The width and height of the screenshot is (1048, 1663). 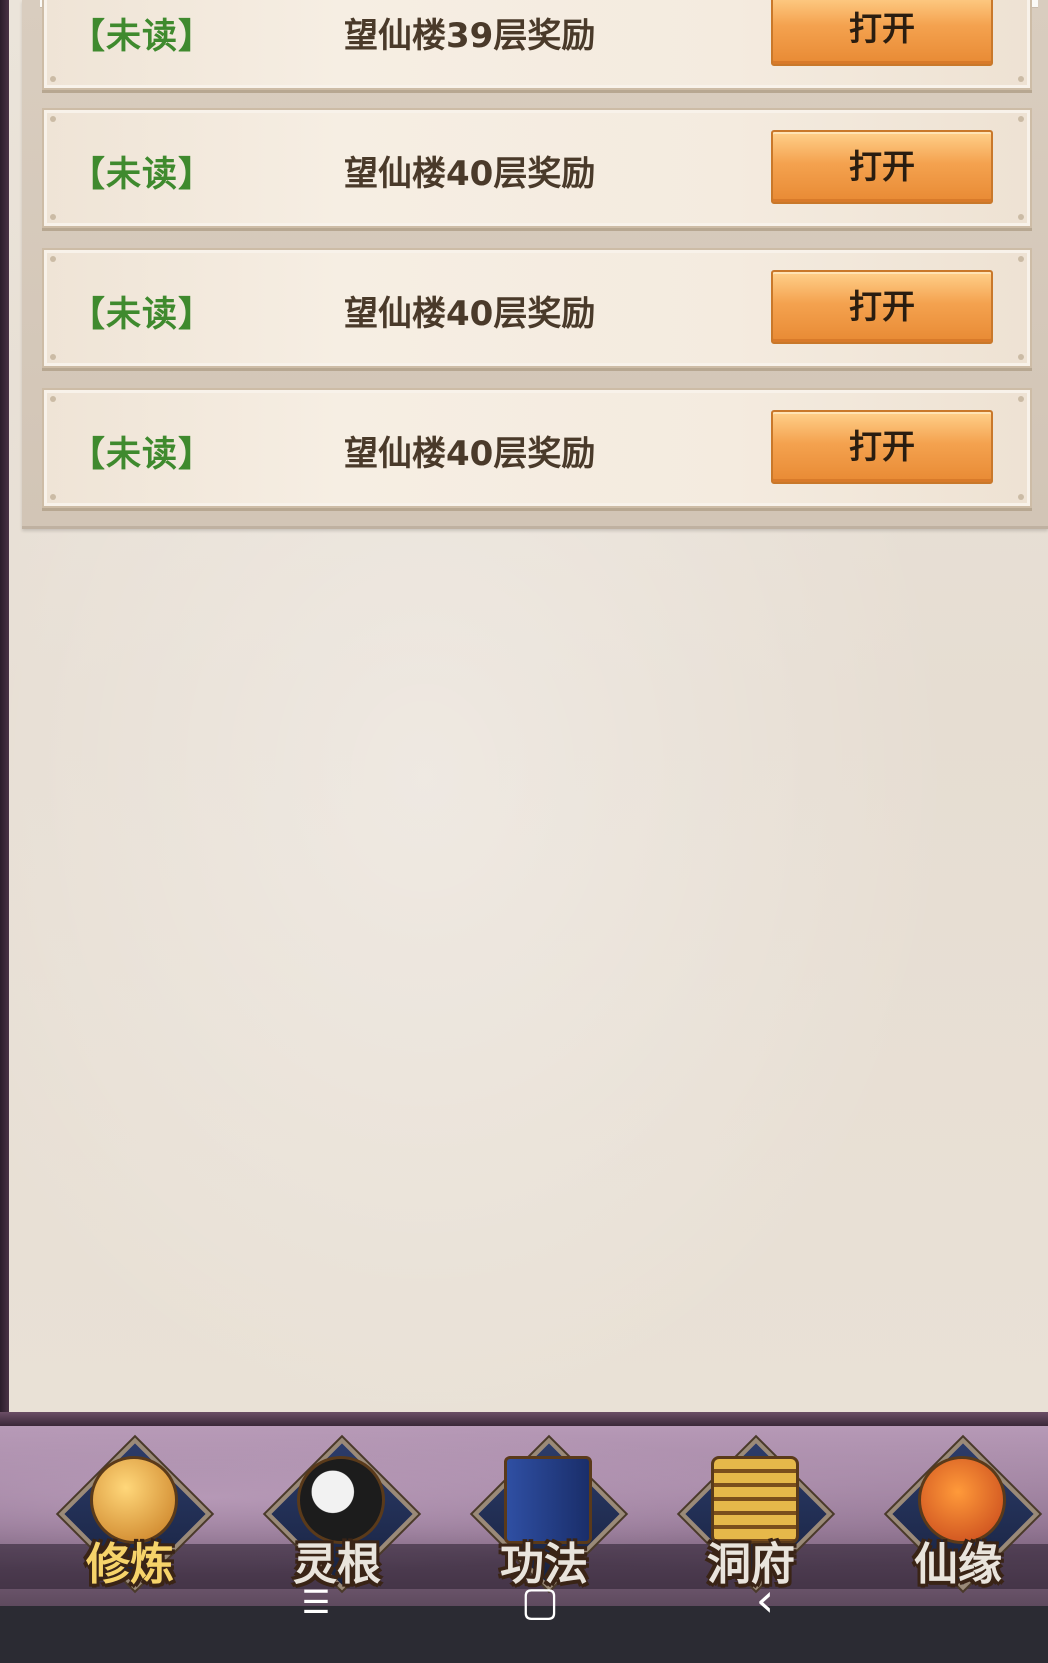 I want to click on nav-label: 仙缘, so click(x=958, y=1564).